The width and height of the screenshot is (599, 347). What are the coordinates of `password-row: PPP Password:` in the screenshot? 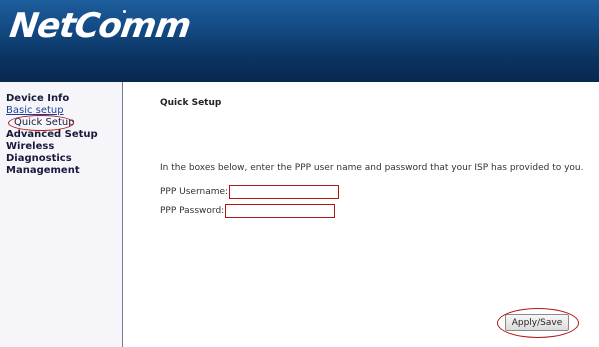 It's located at (248, 211).